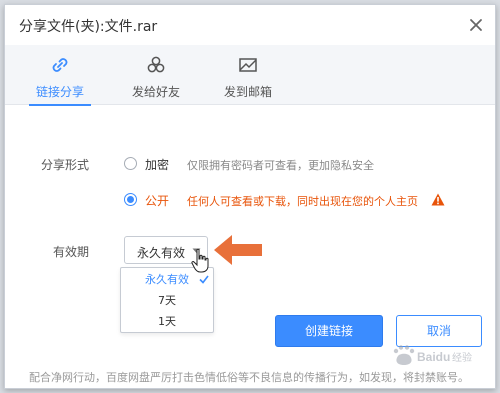 The height and width of the screenshot is (393, 500). What do you see at coordinates (71, 252) in the screenshot?
I see `validity-label: 有效期` at bounding box center [71, 252].